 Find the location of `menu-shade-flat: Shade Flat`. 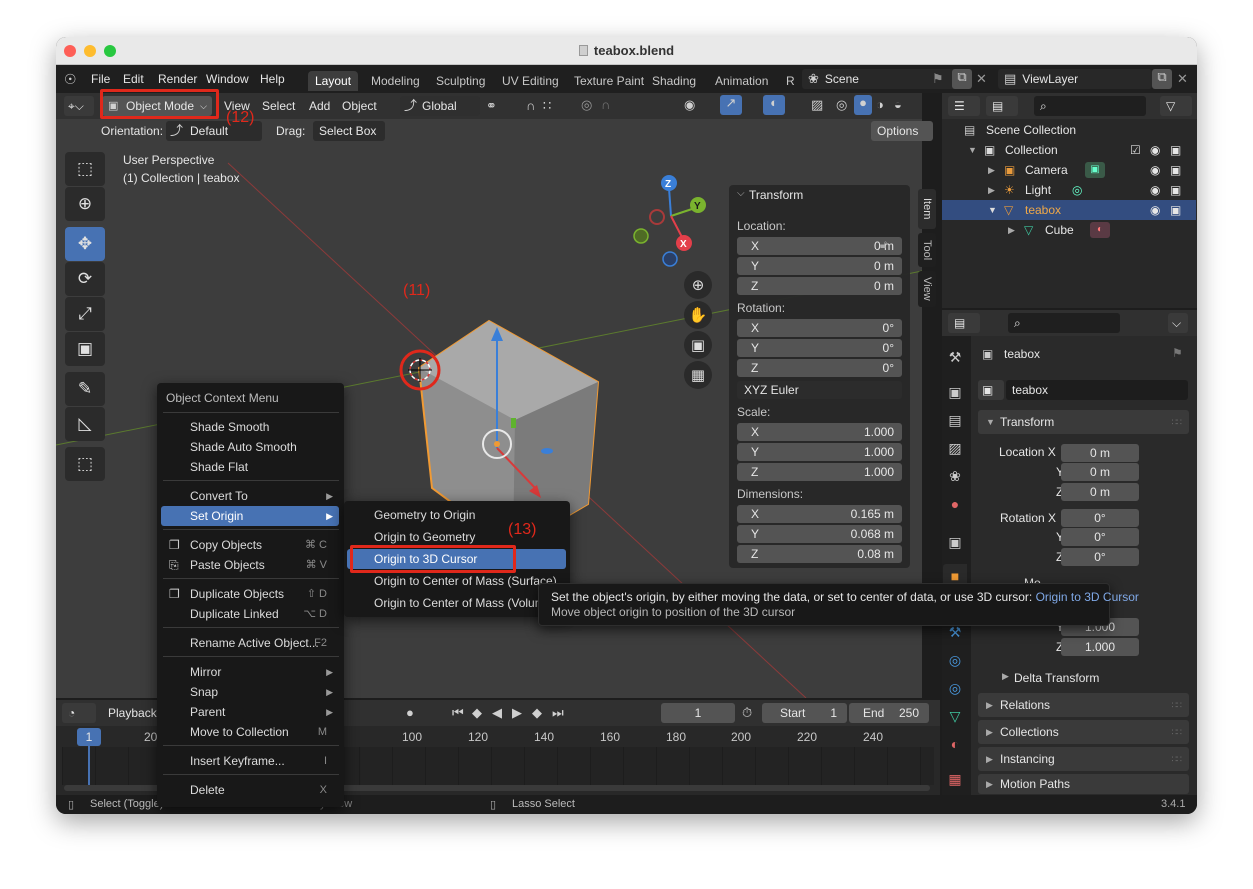

menu-shade-flat: Shade Flat is located at coordinates (250, 467).